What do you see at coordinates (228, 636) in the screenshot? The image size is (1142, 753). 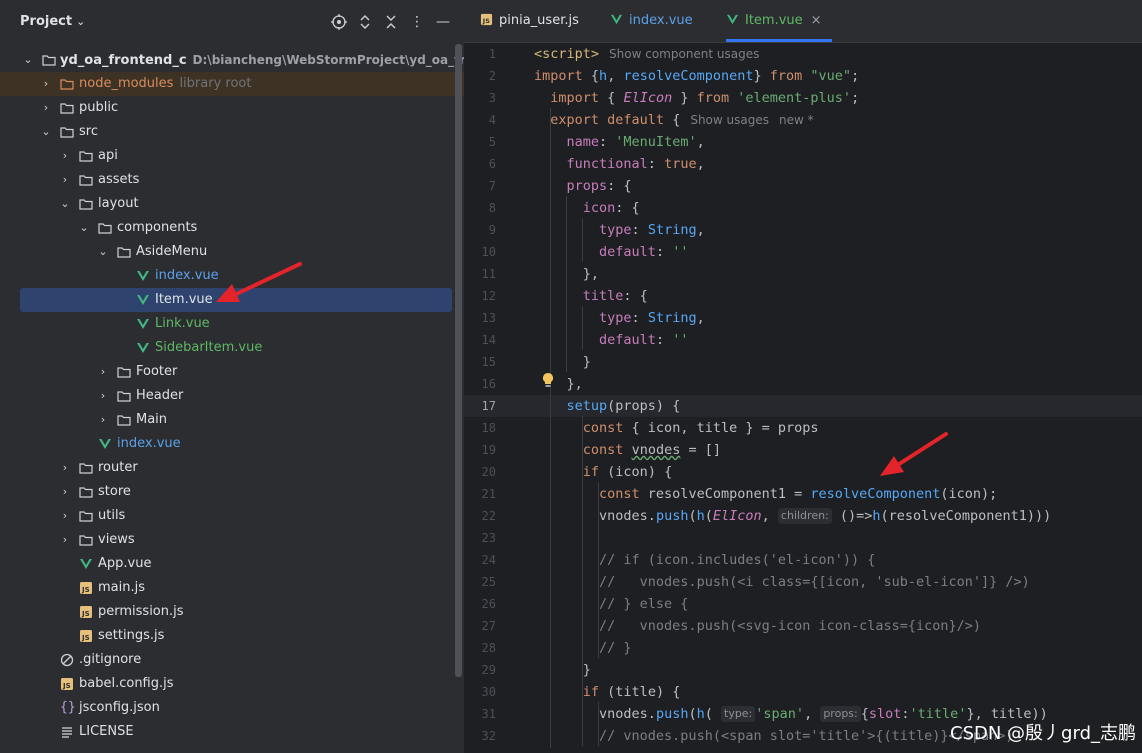 I see `tree-item-settings-js: JS settings.js` at bounding box center [228, 636].